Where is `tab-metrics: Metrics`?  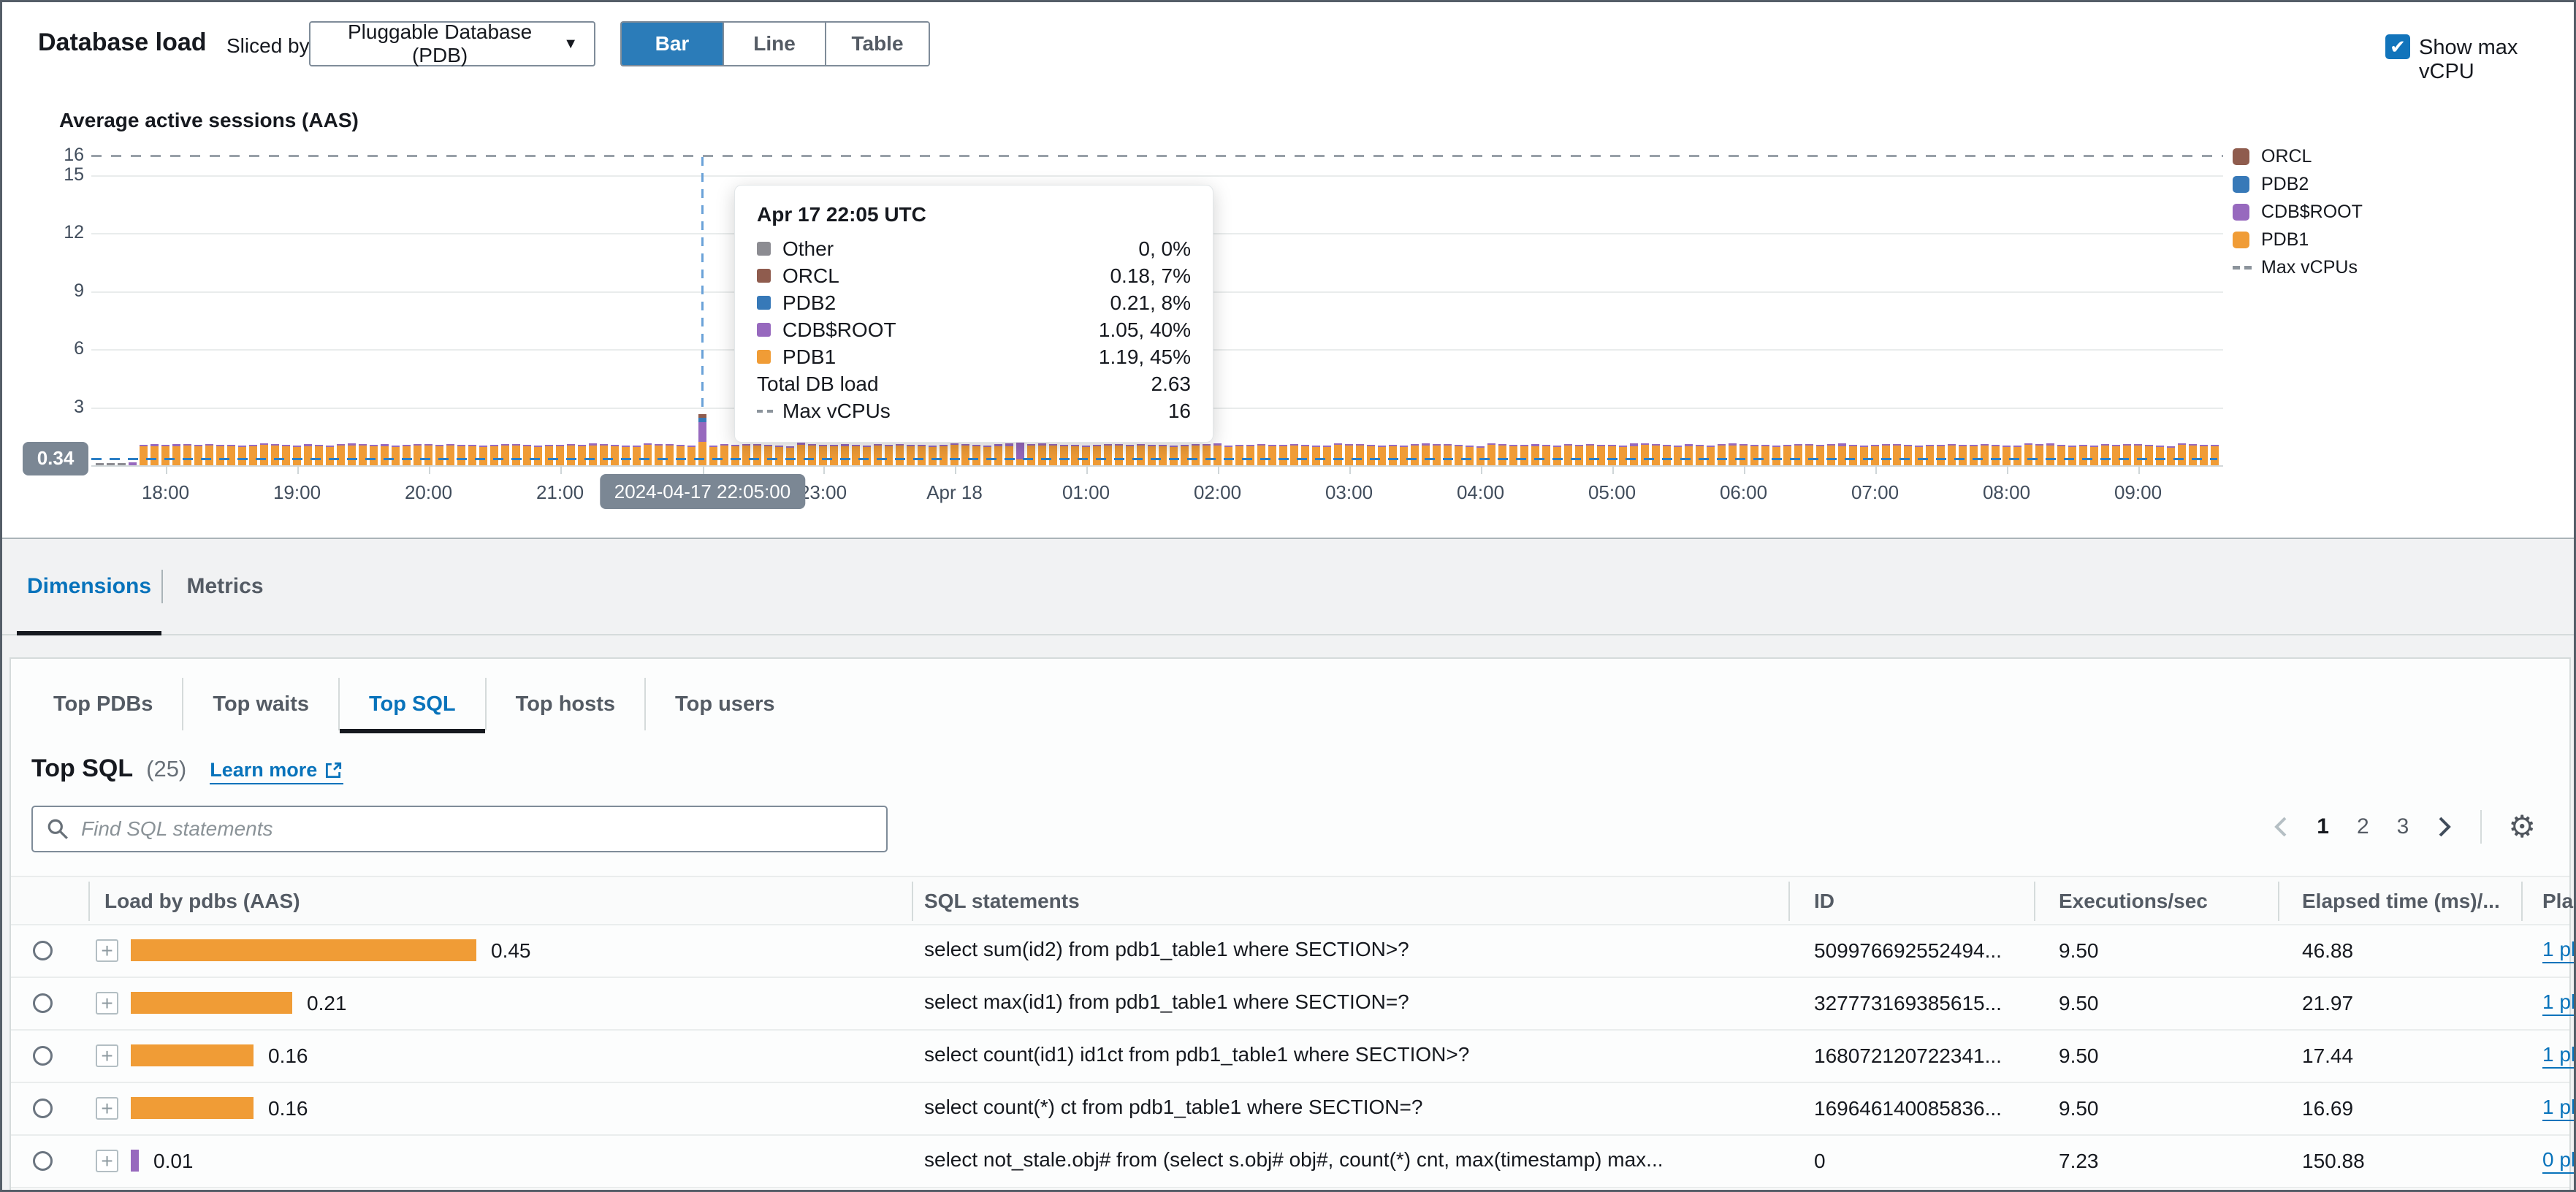 tab-metrics: Metrics is located at coordinates (225, 586).